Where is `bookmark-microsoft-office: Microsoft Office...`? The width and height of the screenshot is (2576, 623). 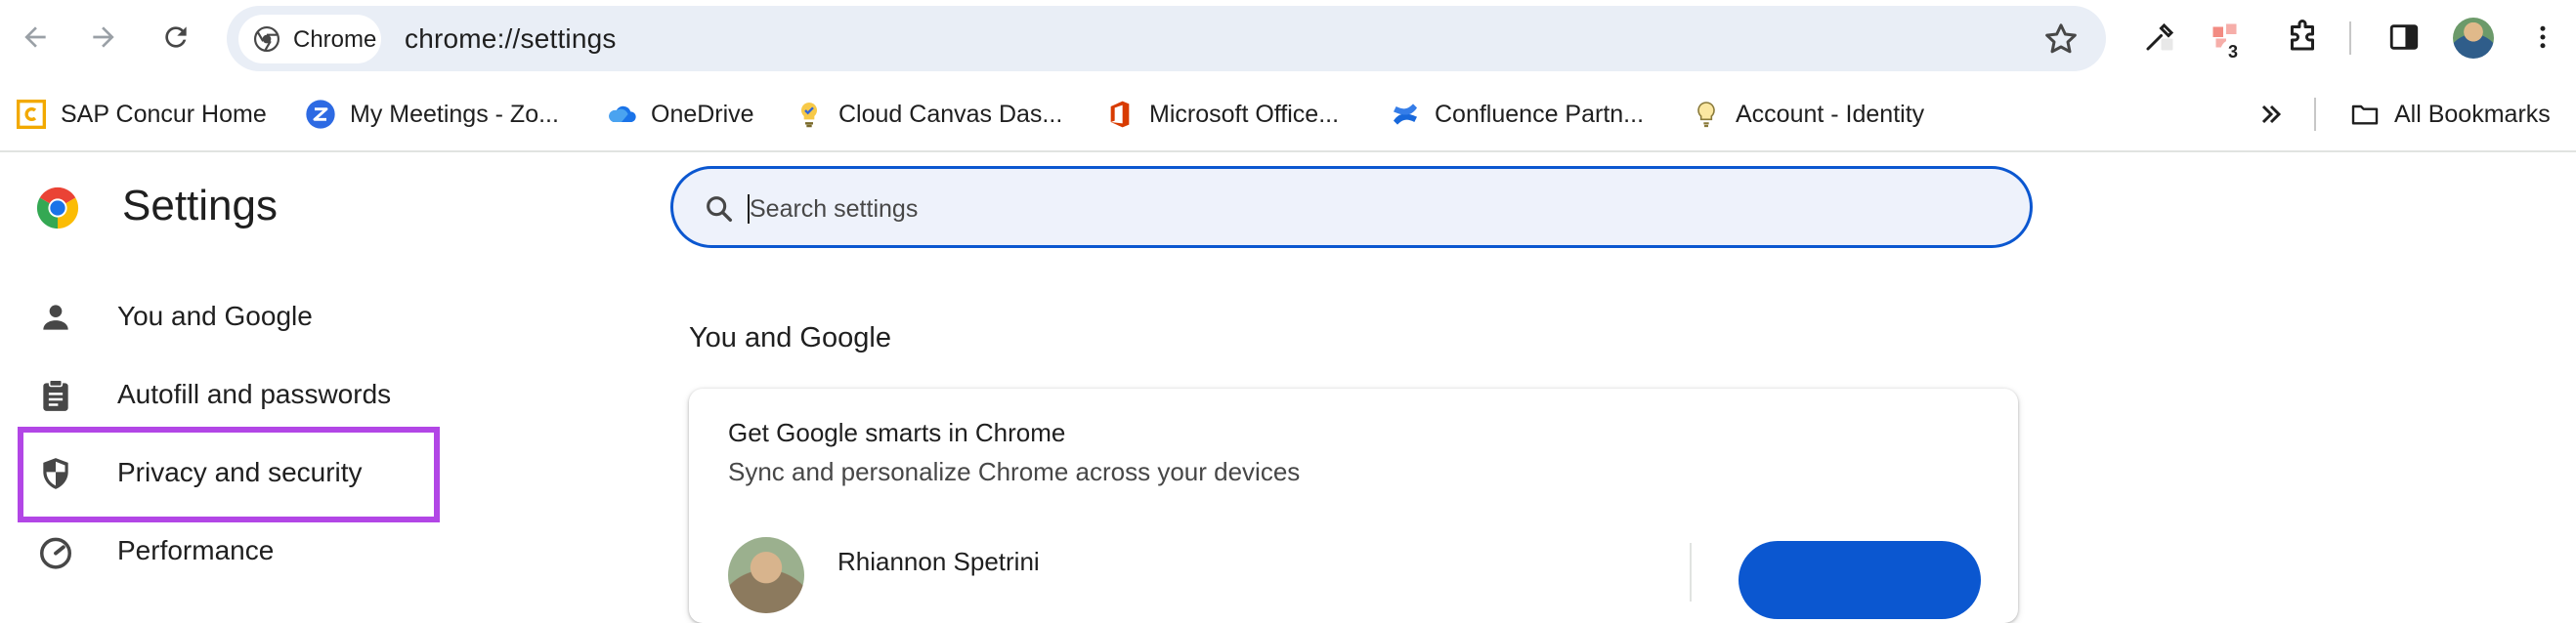 bookmark-microsoft-office: Microsoft Office... is located at coordinates (1221, 114).